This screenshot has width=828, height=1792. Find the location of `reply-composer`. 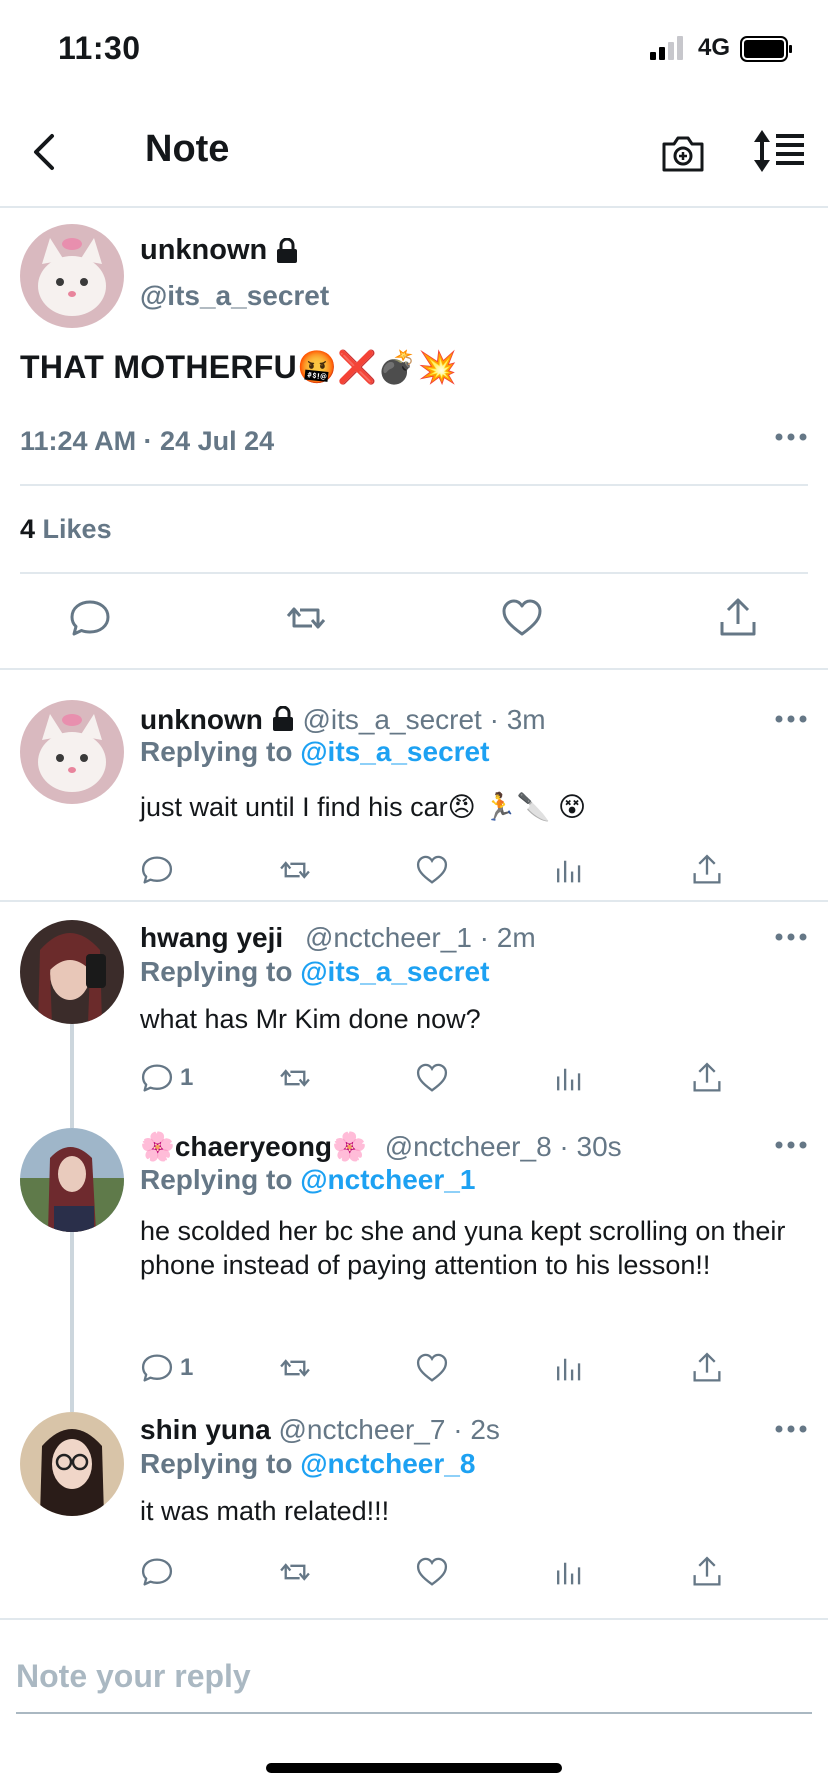

reply-composer is located at coordinates (414, 1668).